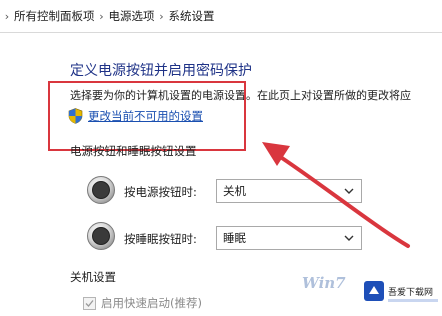 Image resolution: width=442 pixels, height=316 pixels. I want to click on watermark-text: Win7, so click(324, 283).